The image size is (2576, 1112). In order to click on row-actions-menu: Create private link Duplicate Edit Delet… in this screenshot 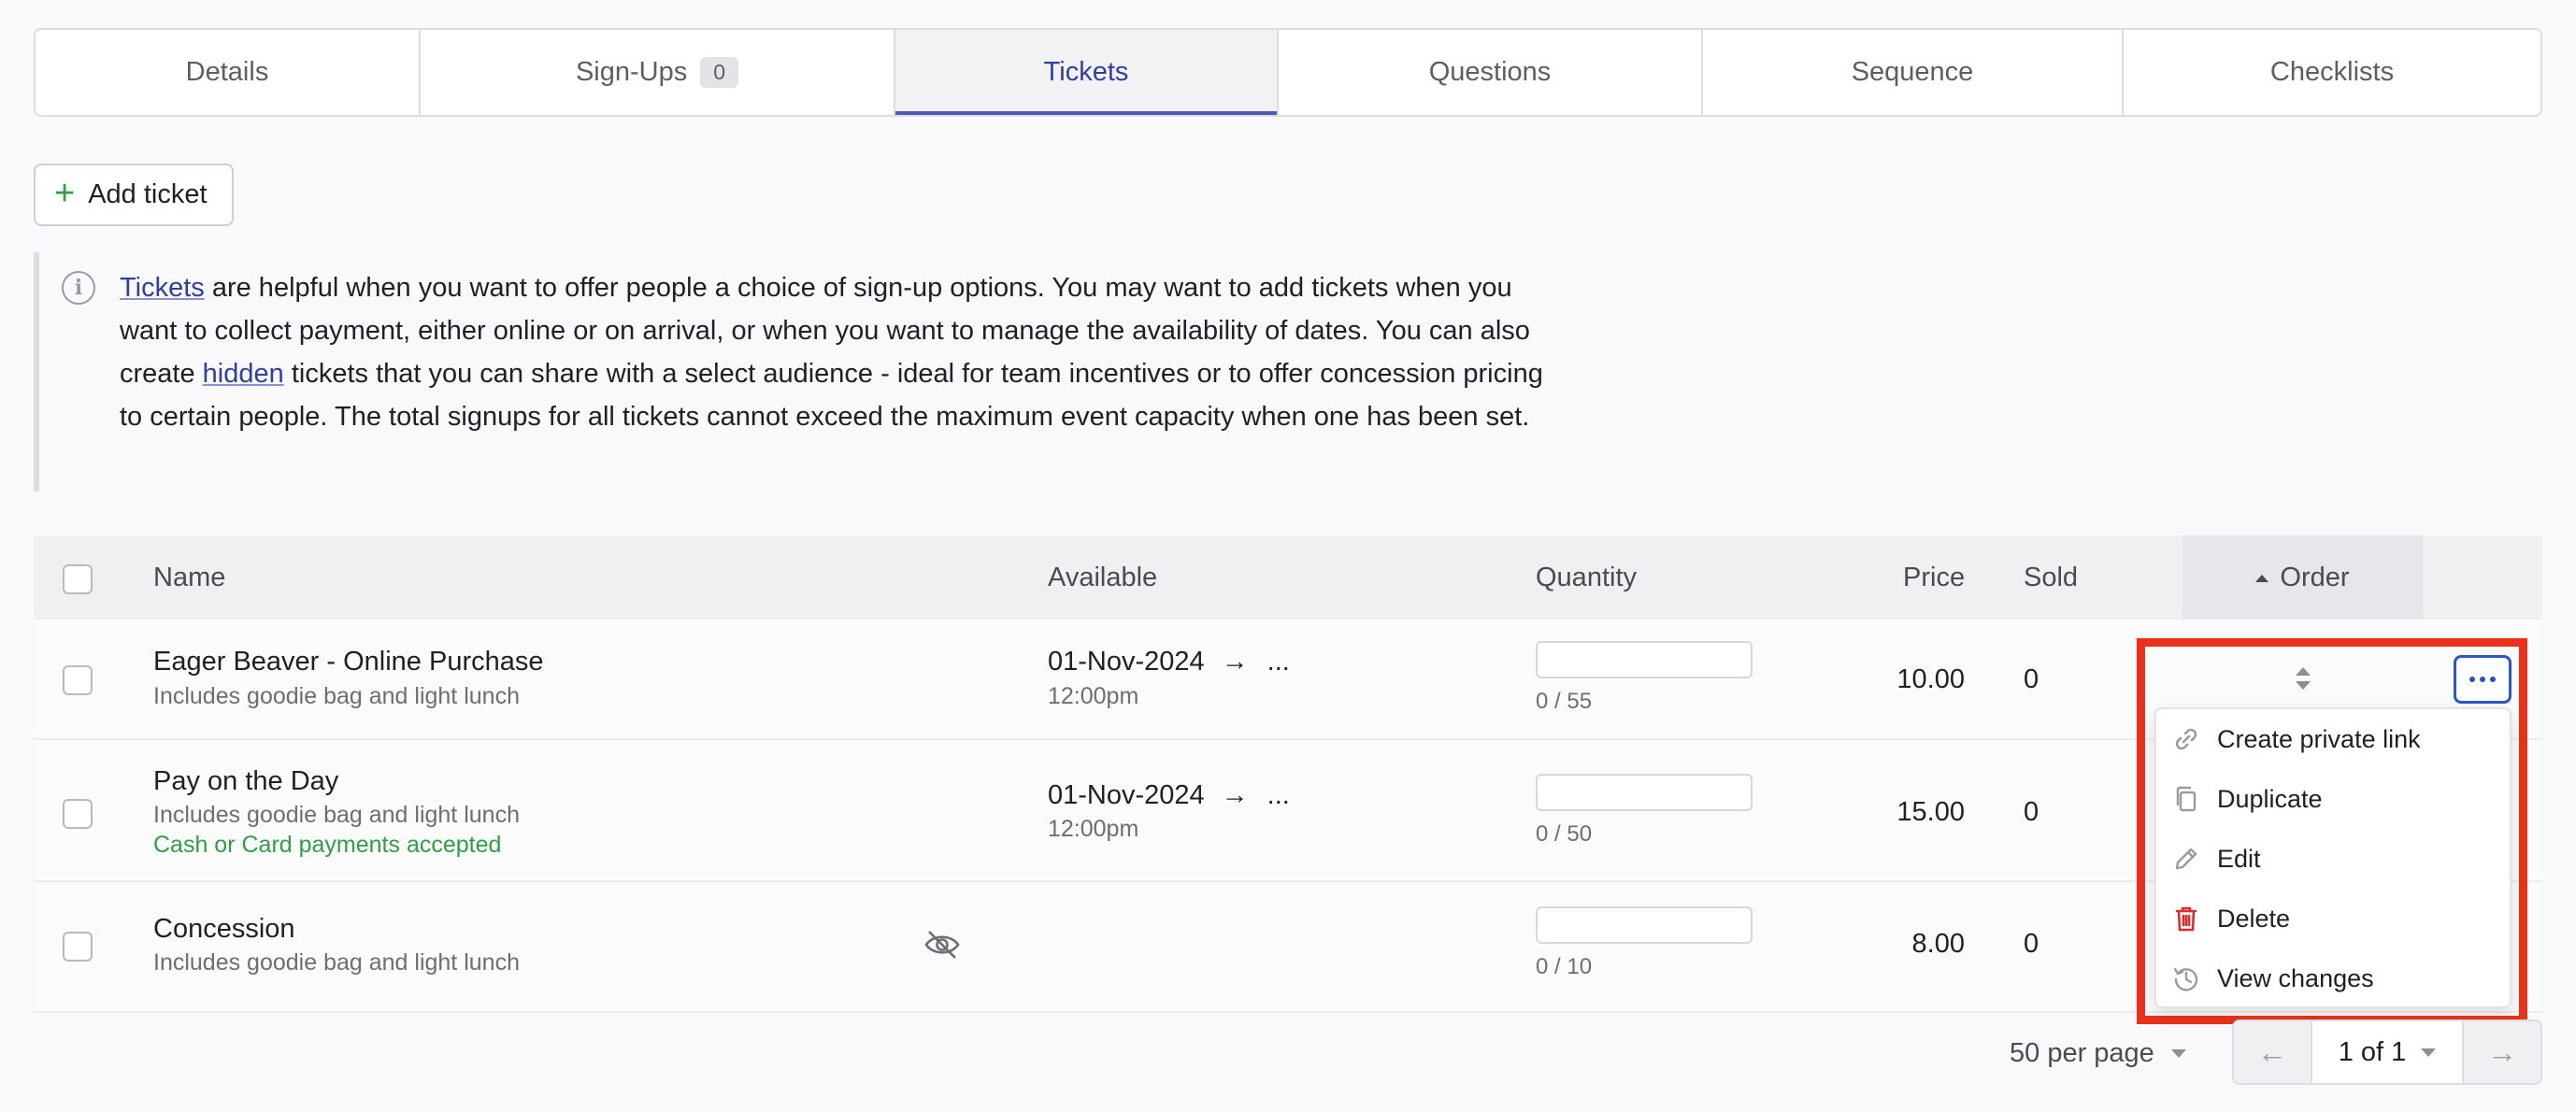, I will do `click(2333, 857)`.